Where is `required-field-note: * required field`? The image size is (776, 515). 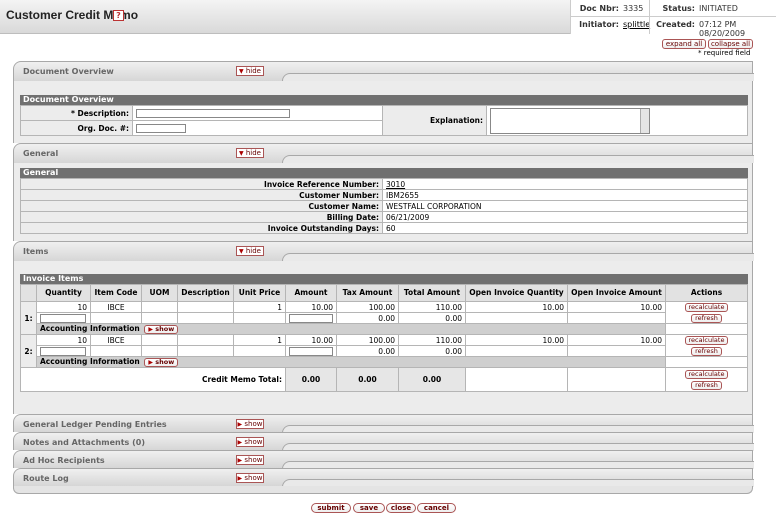 required-field-note: * required field is located at coordinates (724, 53).